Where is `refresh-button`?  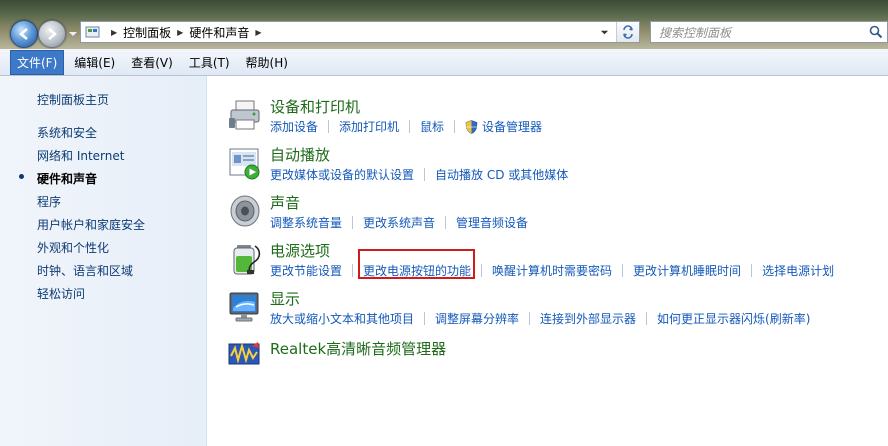 refresh-button is located at coordinates (627, 32).